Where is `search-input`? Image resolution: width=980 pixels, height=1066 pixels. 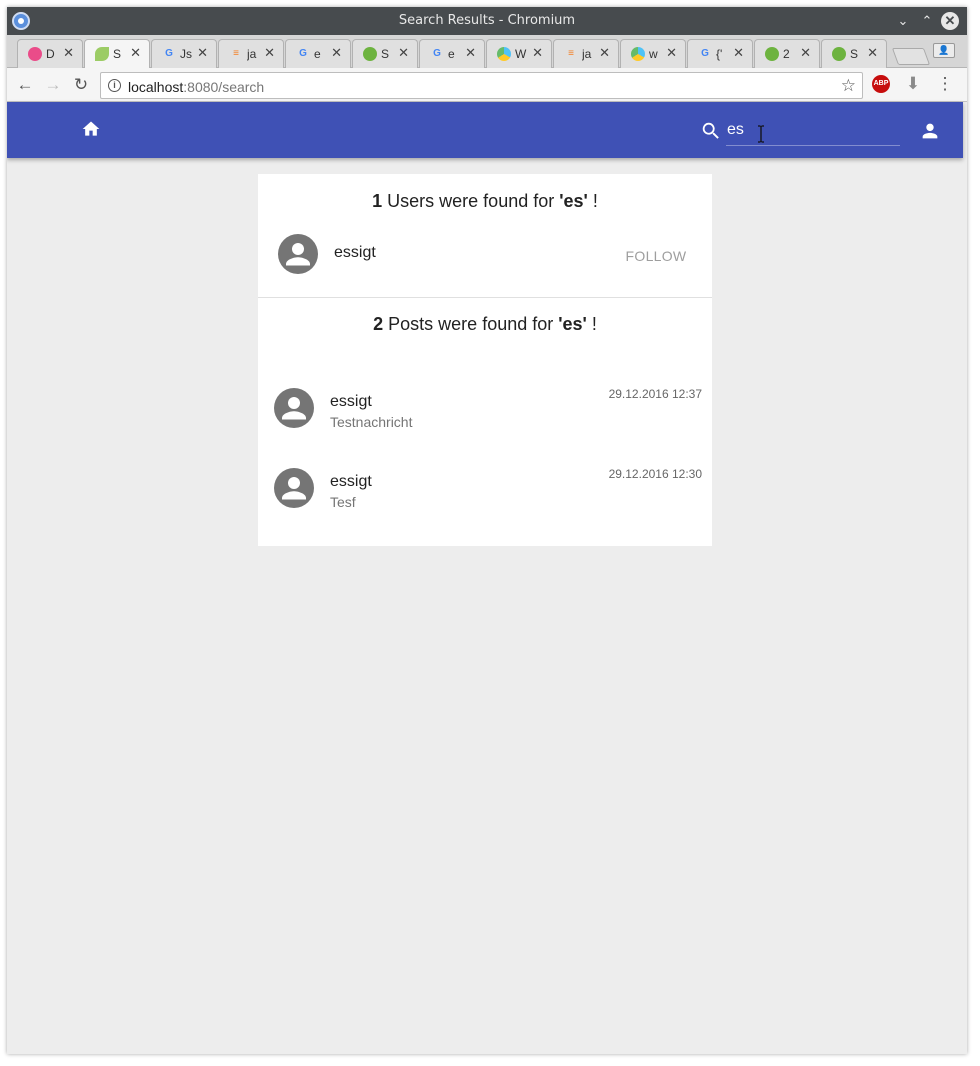 search-input is located at coordinates (813, 132).